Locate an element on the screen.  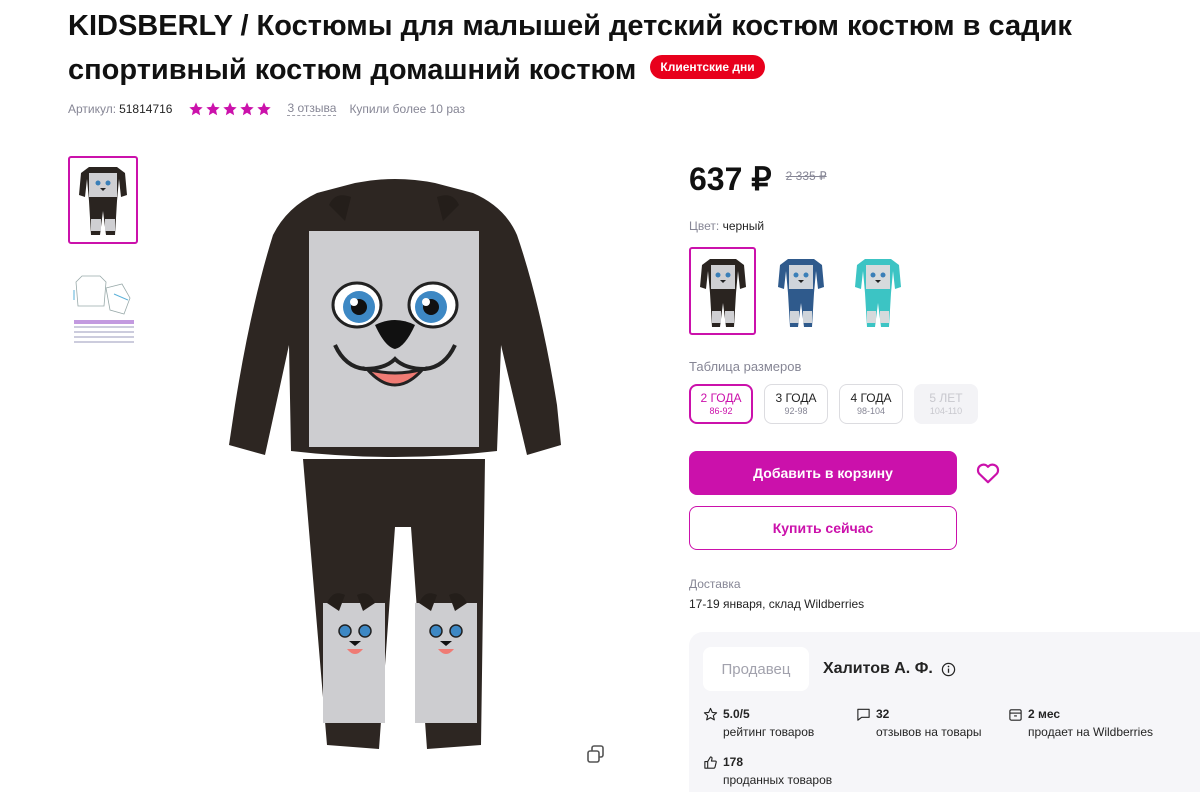
color-swatch-blue is located at coordinates (800, 291).